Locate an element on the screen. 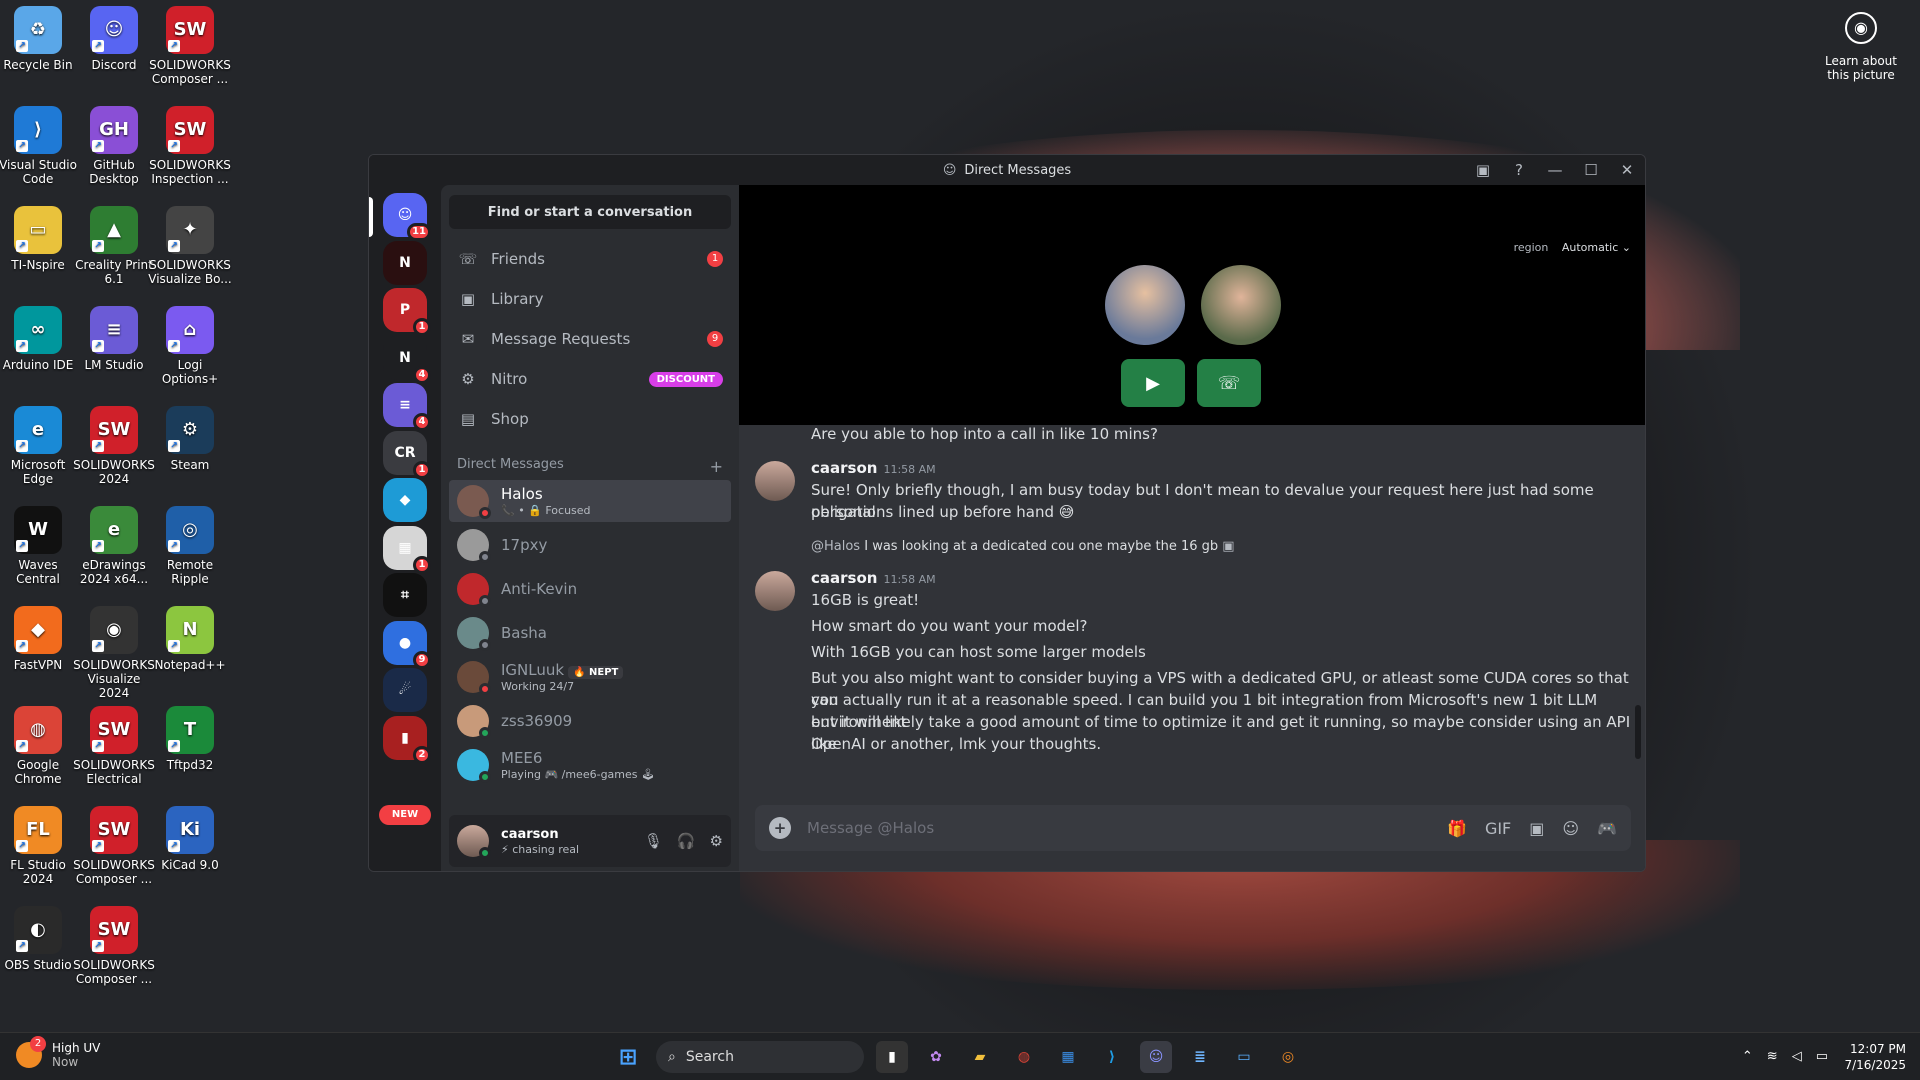 This screenshot has height=1080, width=1920. desktop-icon: ≡ ↗ LM Studio is located at coordinates (114, 339).